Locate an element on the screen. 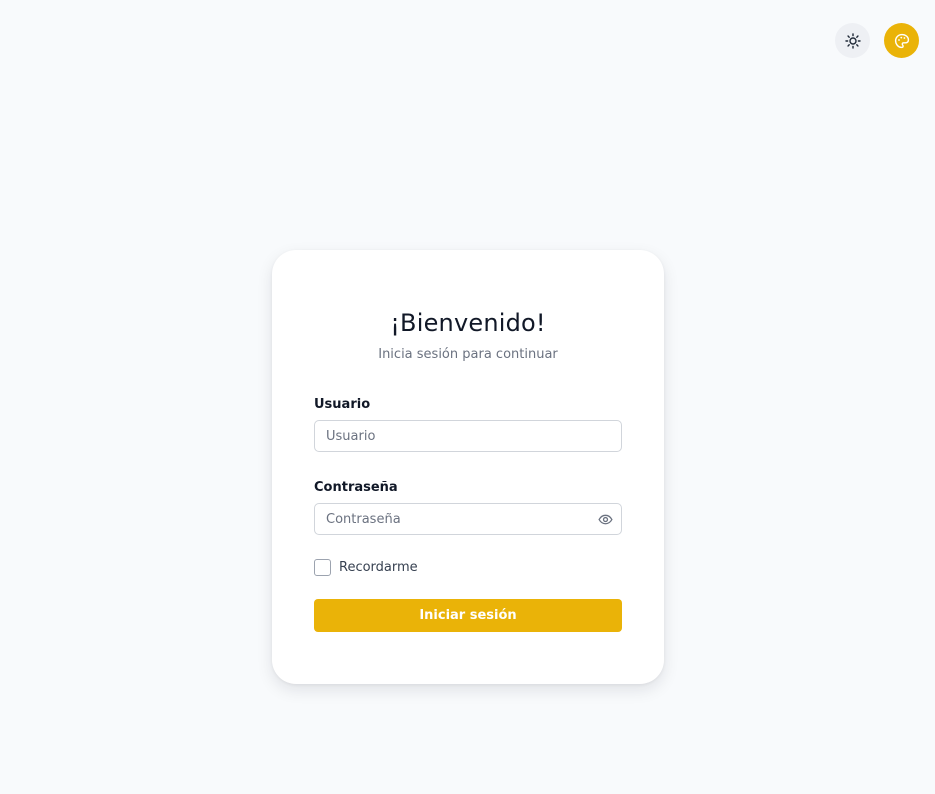 The height and width of the screenshot is (794, 935). page-subtitle: Inicia sesión para continuar is located at coordinates (468, 354).